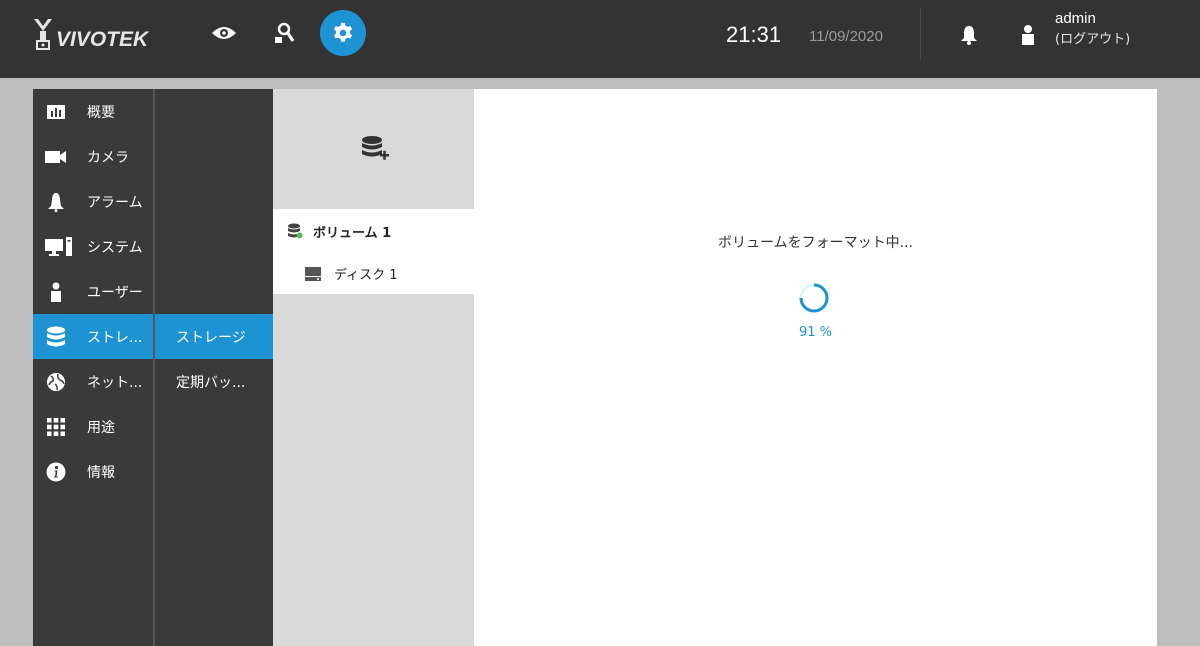  What do you see at coordinates (56, 427) in the screenshot?
I see `grid-icon` at bounding box center [56, 427].